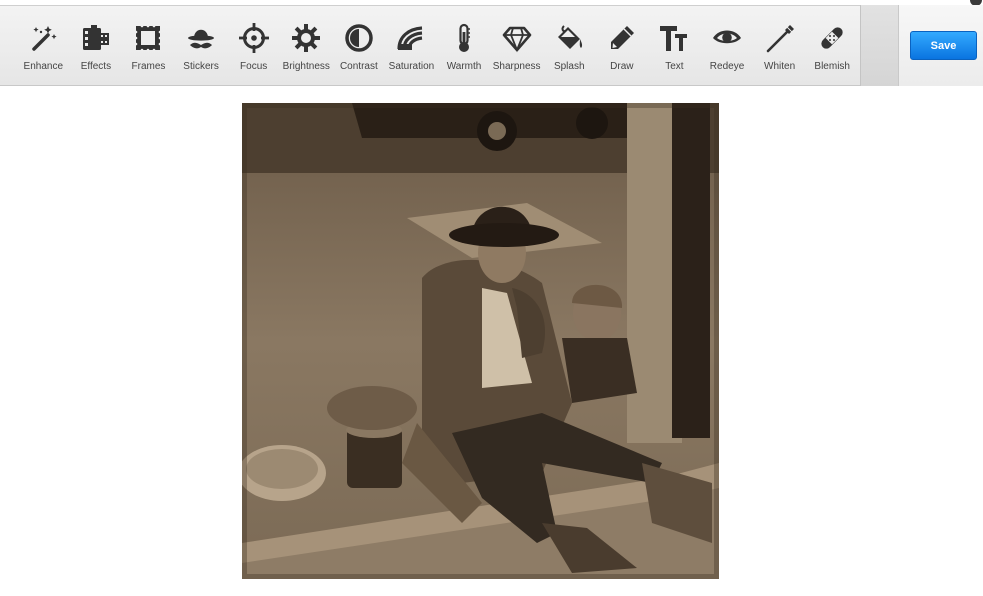 This screenshot has width=983, height=596. Describe the element at coordinates (832, 38) in the screenshot. I see `bandage-icon` at that location.